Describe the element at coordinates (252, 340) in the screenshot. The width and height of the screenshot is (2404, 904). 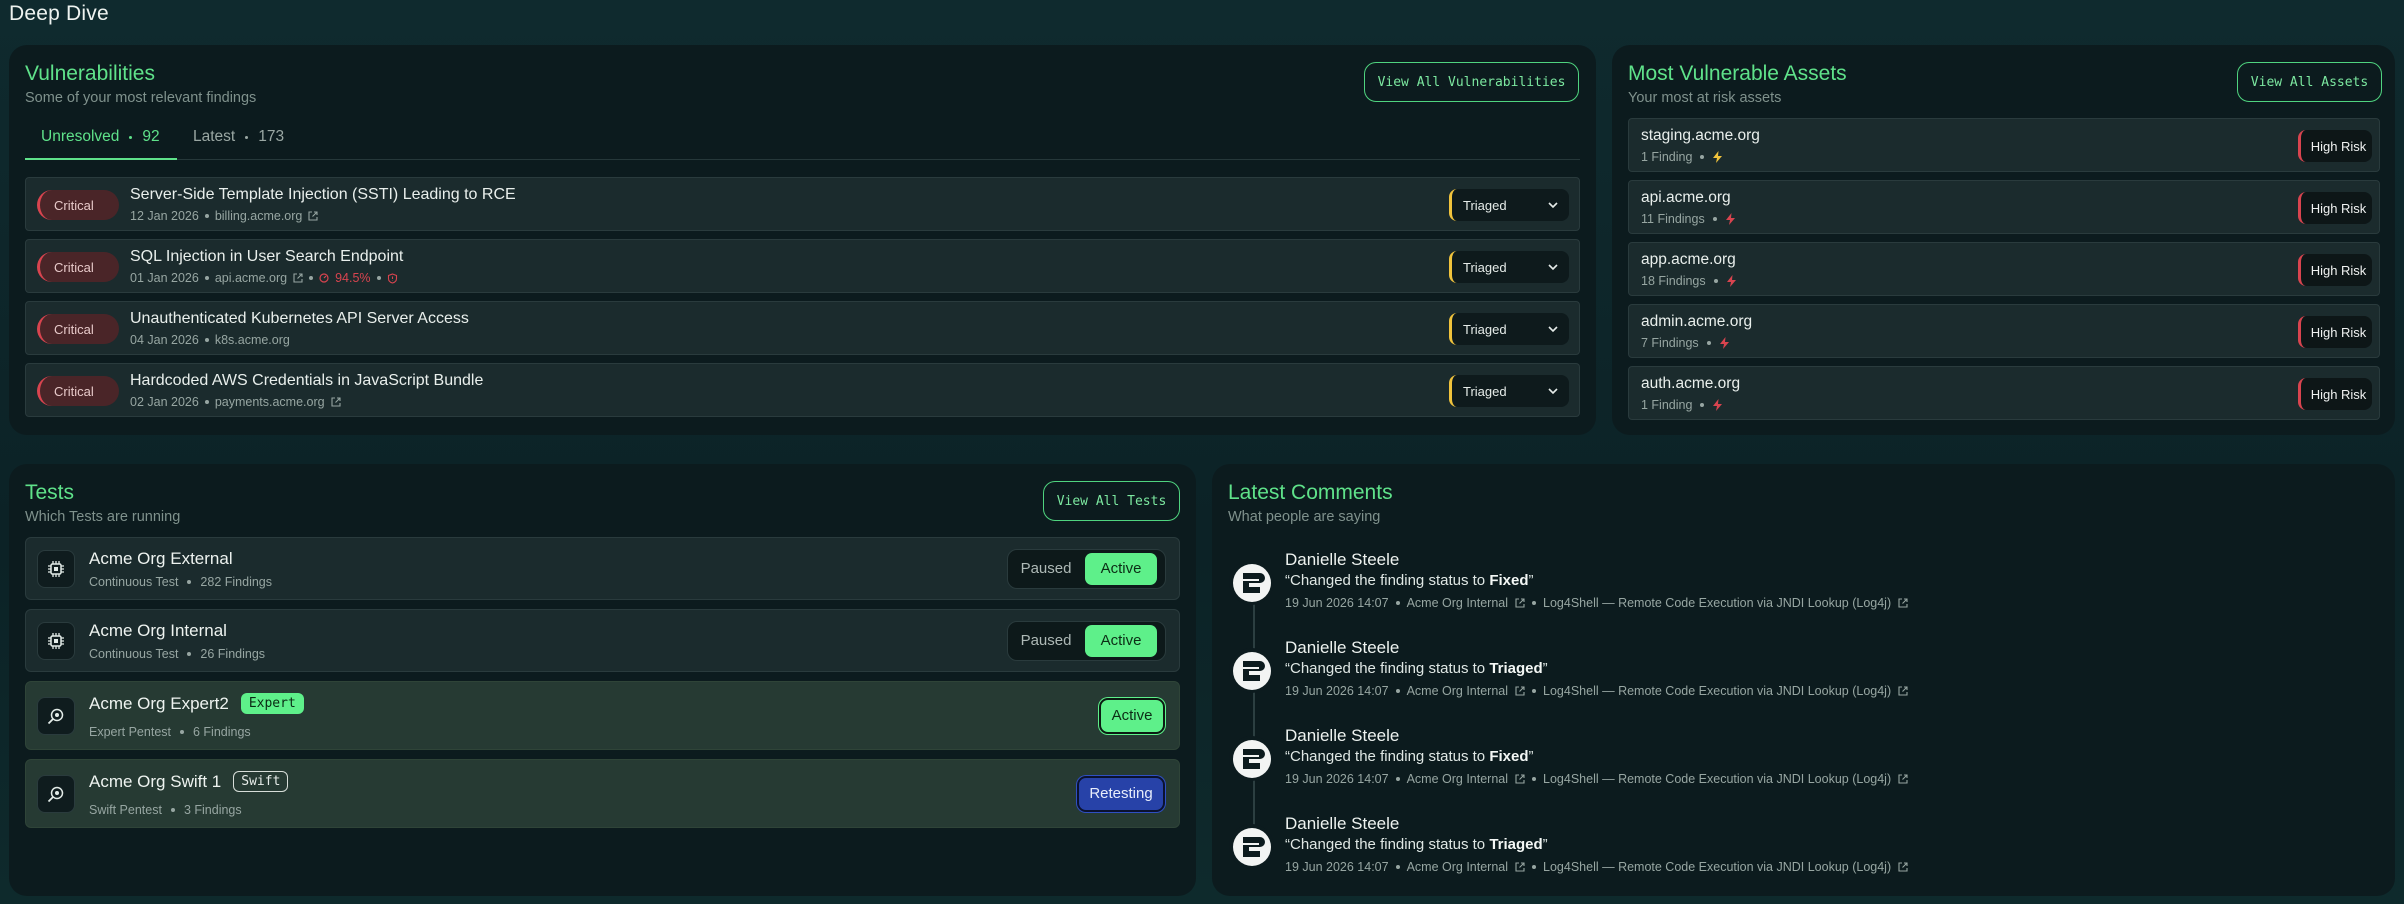
I see `vulnerability-host: k8s.acme.org` at that location.